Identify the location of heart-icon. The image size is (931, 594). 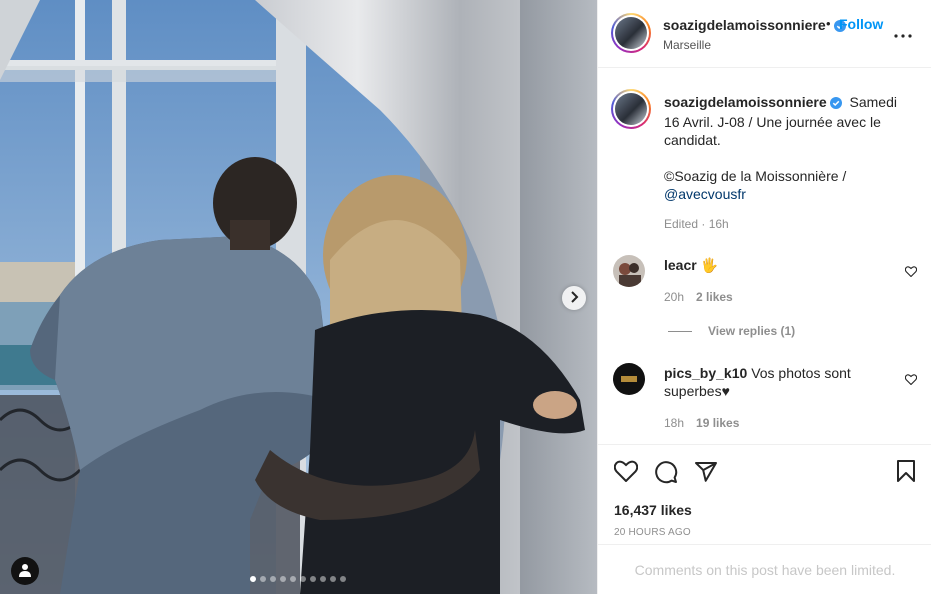
(626, 472).